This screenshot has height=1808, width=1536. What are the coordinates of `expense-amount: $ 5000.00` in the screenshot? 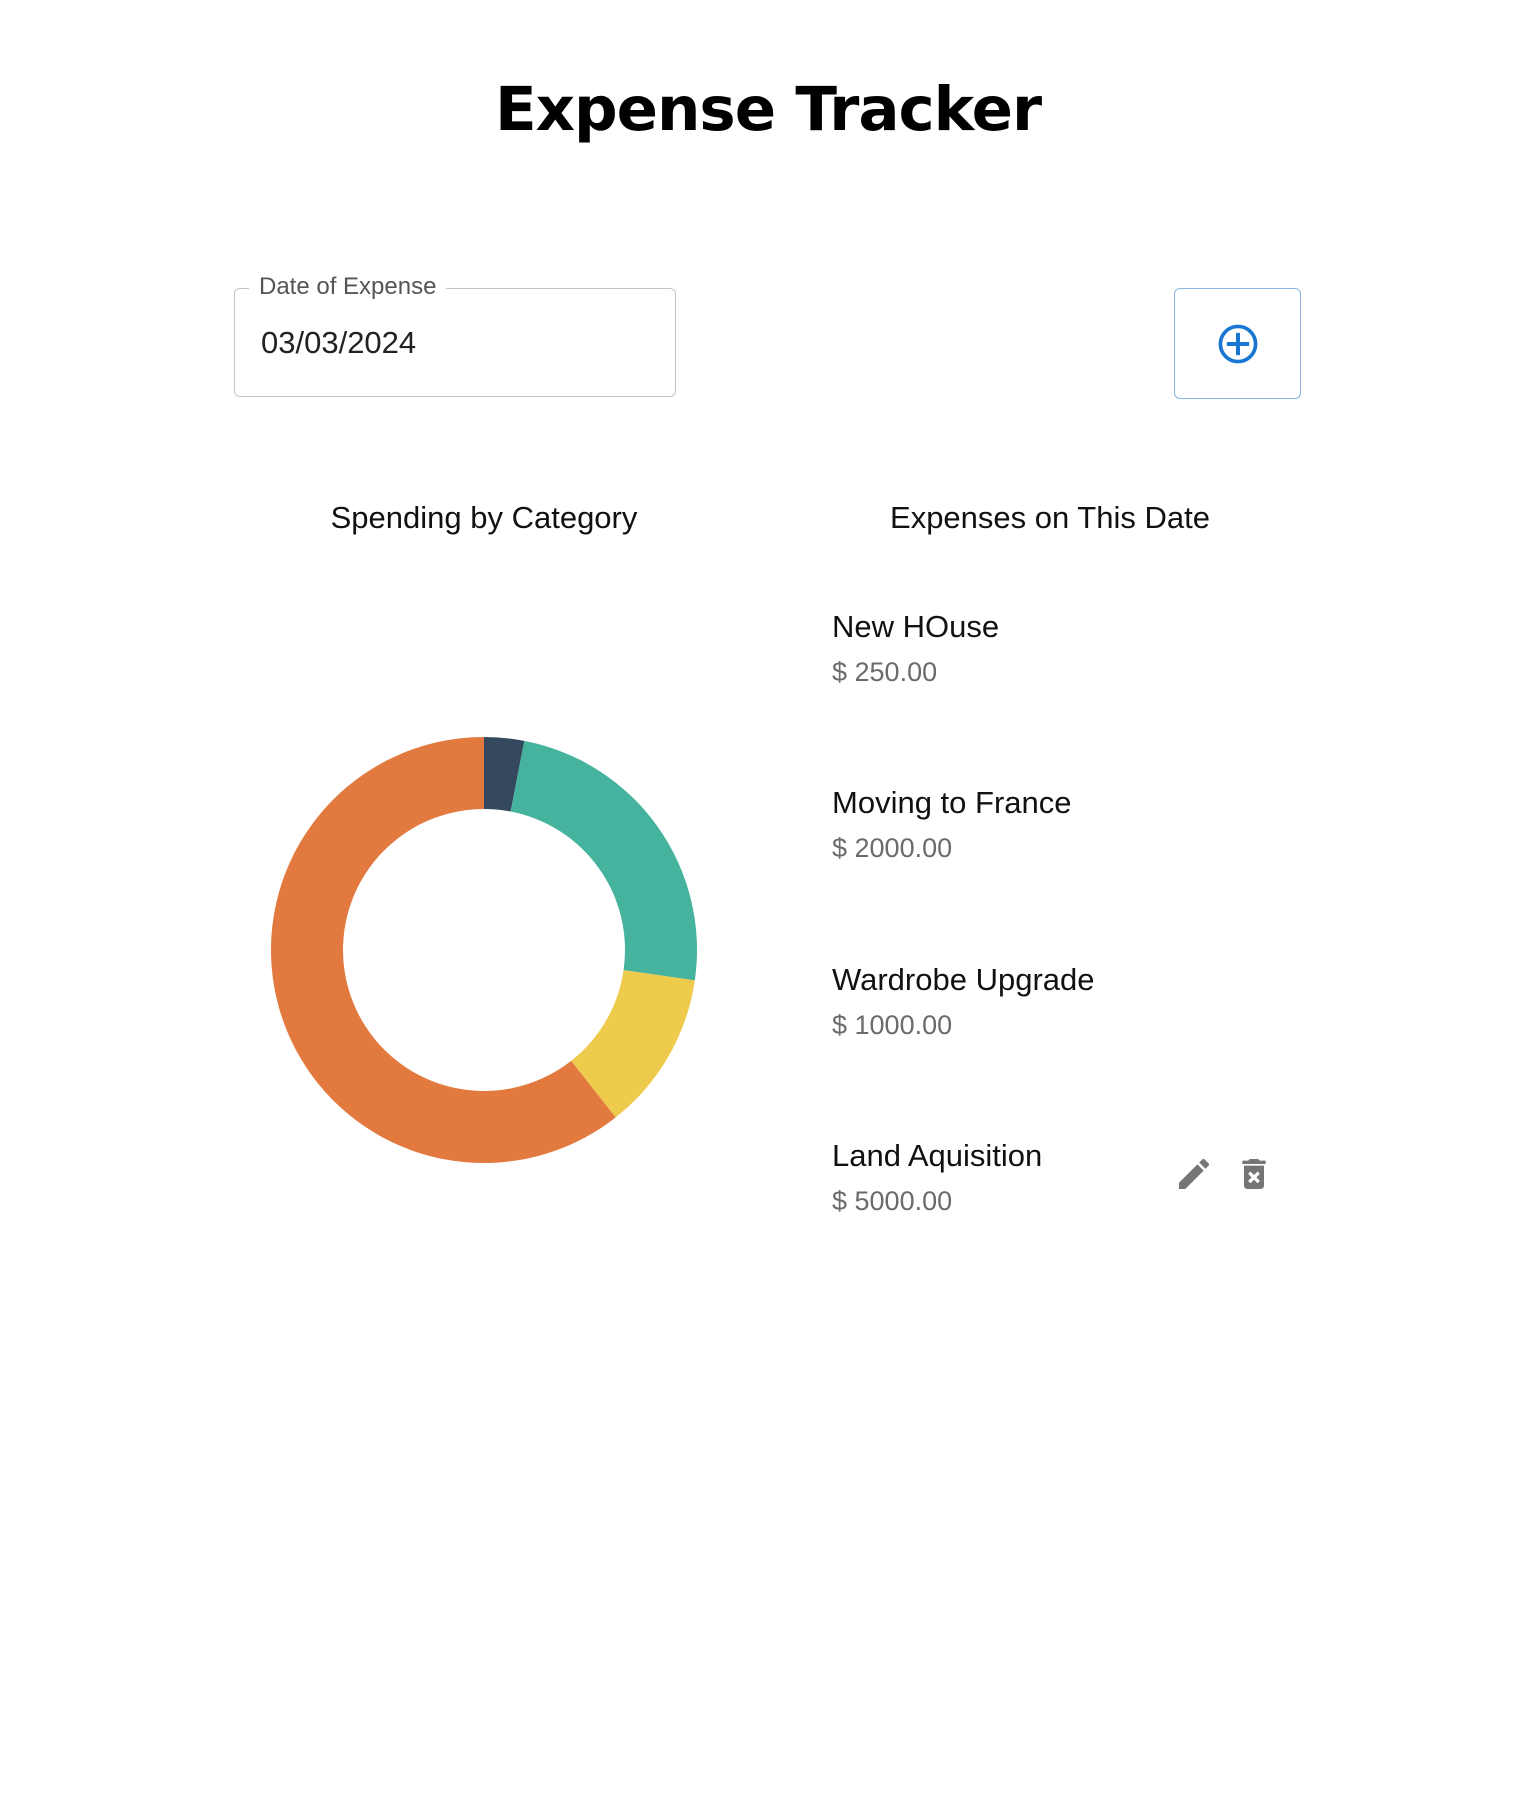 It's located at (892, 1201).